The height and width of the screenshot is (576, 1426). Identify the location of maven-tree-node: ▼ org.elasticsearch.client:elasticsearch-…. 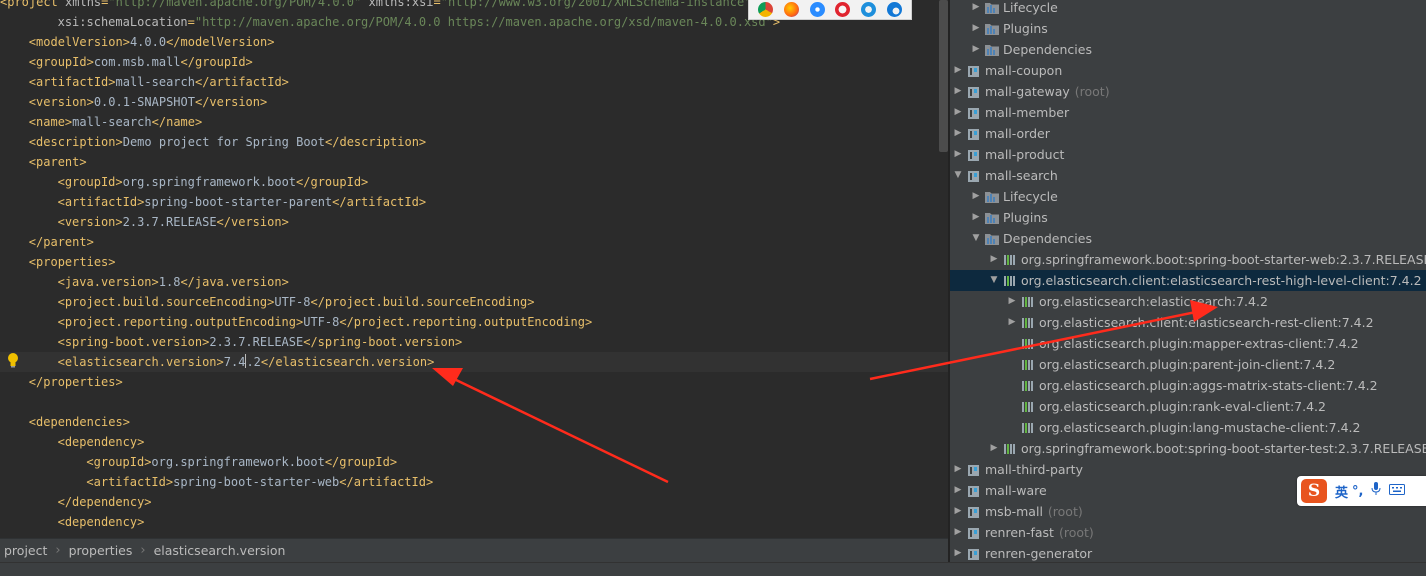
(1188, 280).